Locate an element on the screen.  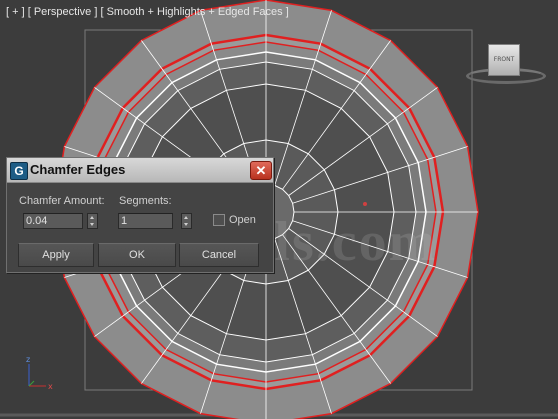
segments-label: Segments: is located at coordinates (145, 201).